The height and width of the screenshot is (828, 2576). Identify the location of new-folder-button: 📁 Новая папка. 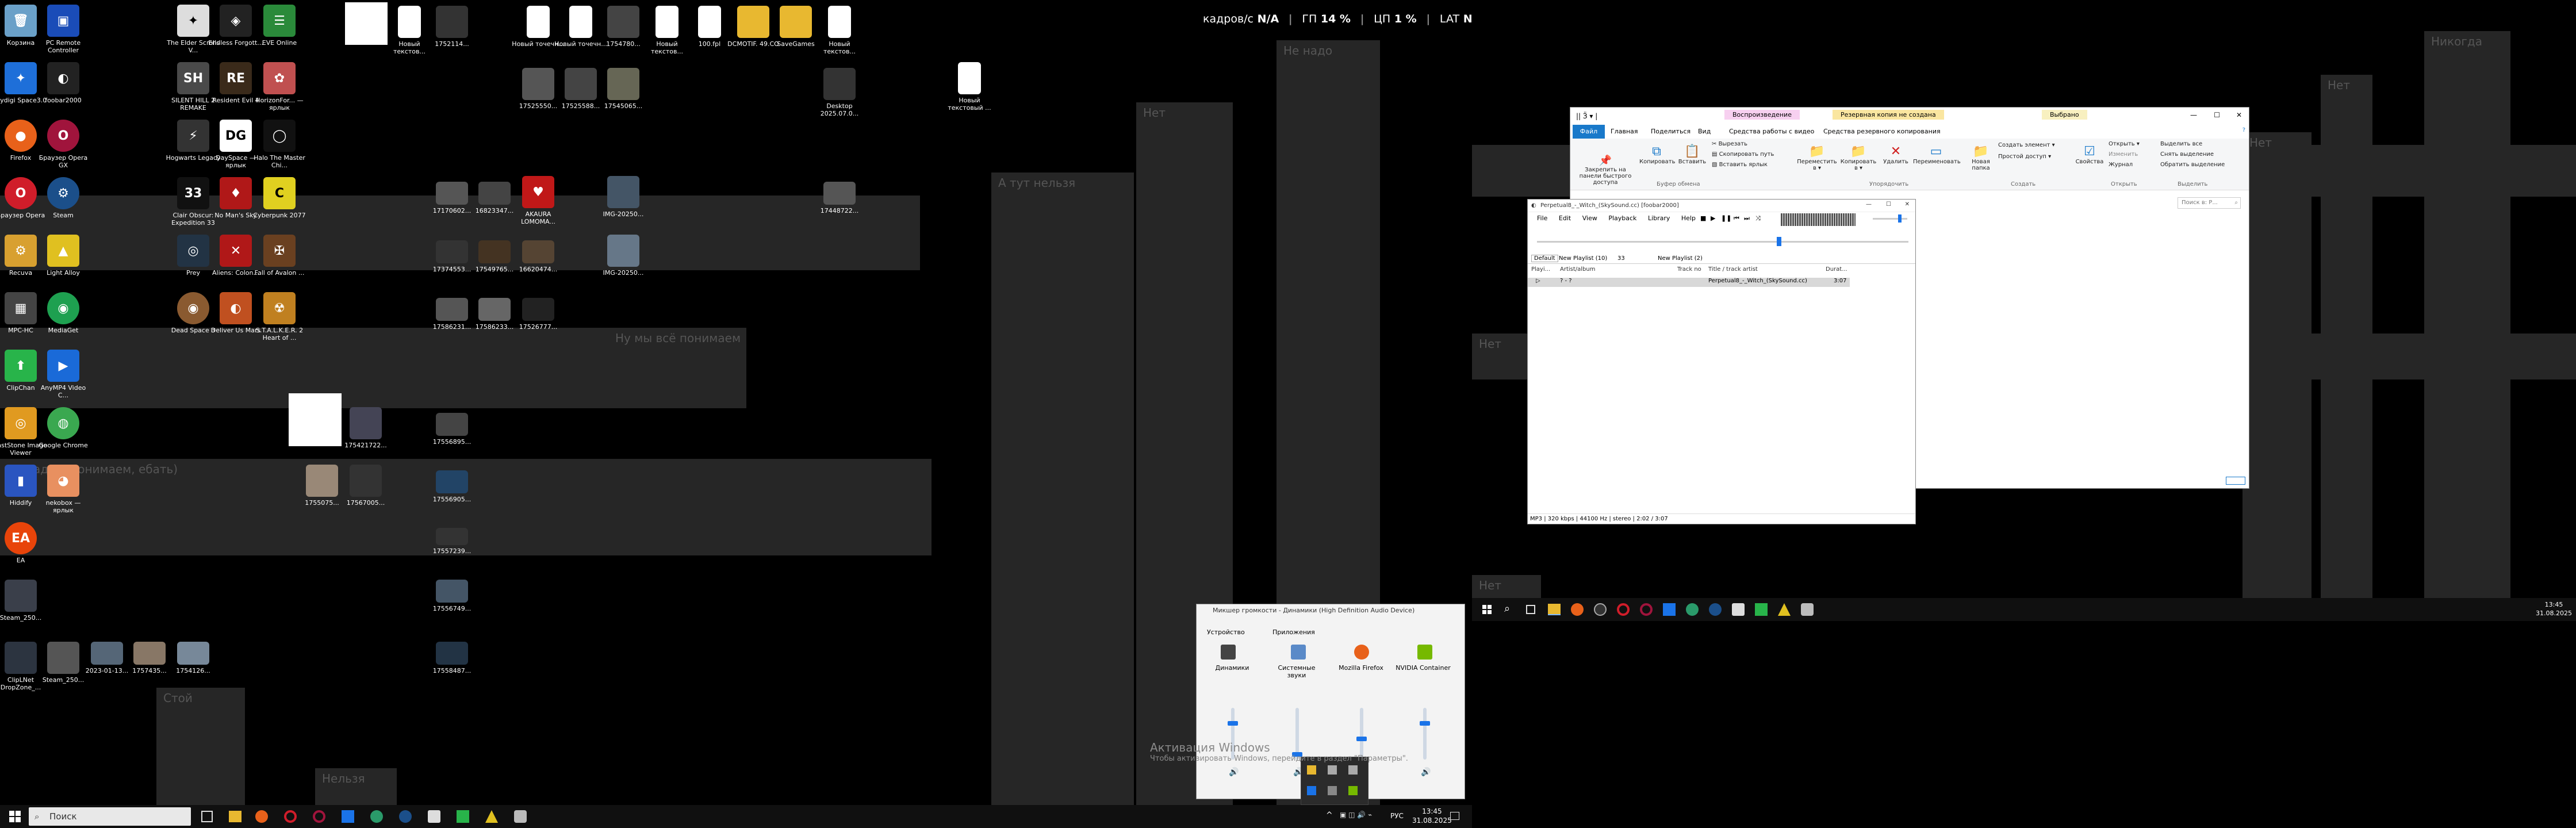
(1981, 157).